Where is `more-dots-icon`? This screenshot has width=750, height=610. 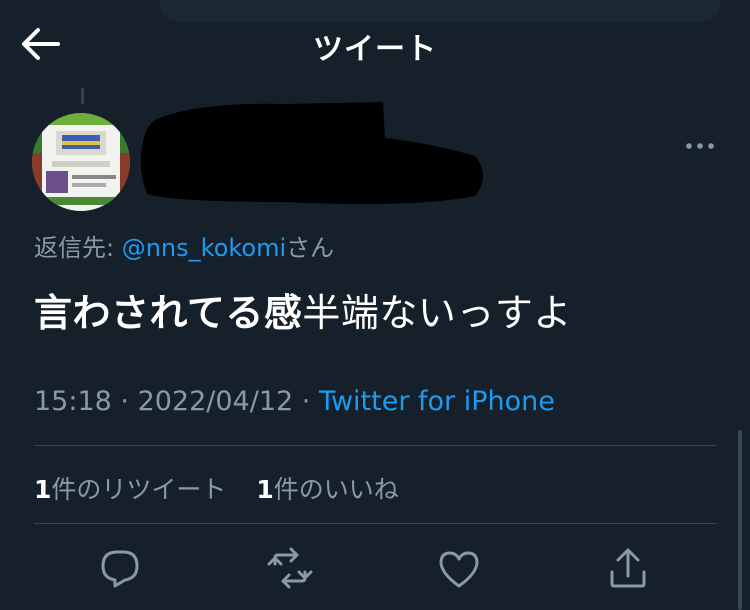
more-dots-icon is located at coordinates (700, 146).